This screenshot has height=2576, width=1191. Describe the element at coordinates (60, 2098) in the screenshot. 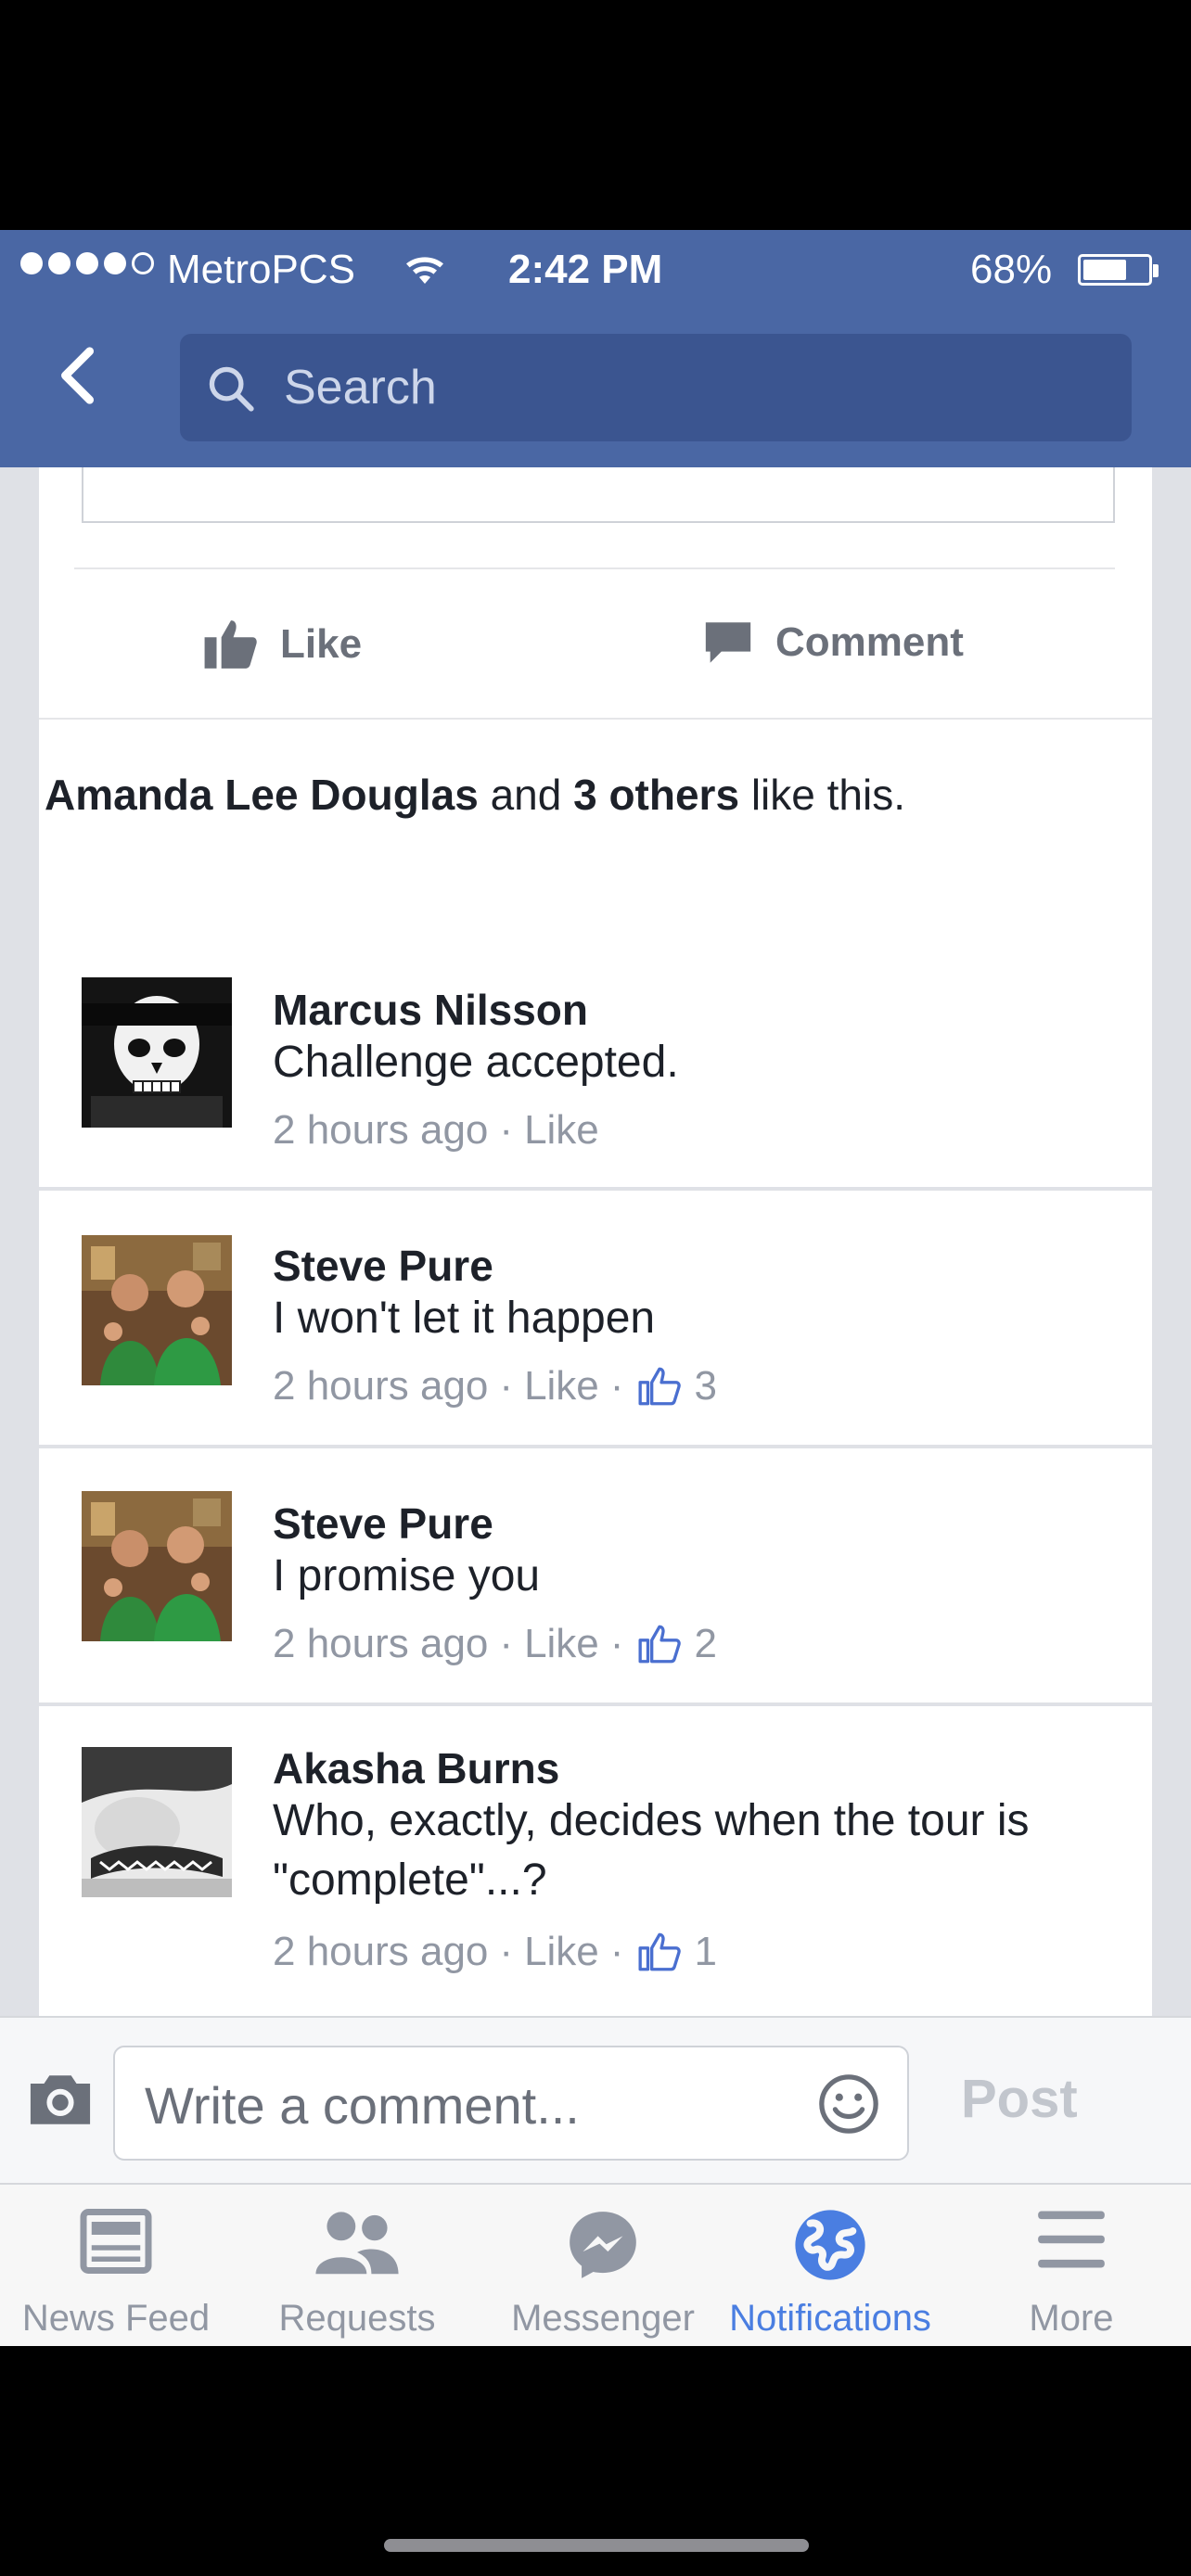

I see `camera-icon` at that location.